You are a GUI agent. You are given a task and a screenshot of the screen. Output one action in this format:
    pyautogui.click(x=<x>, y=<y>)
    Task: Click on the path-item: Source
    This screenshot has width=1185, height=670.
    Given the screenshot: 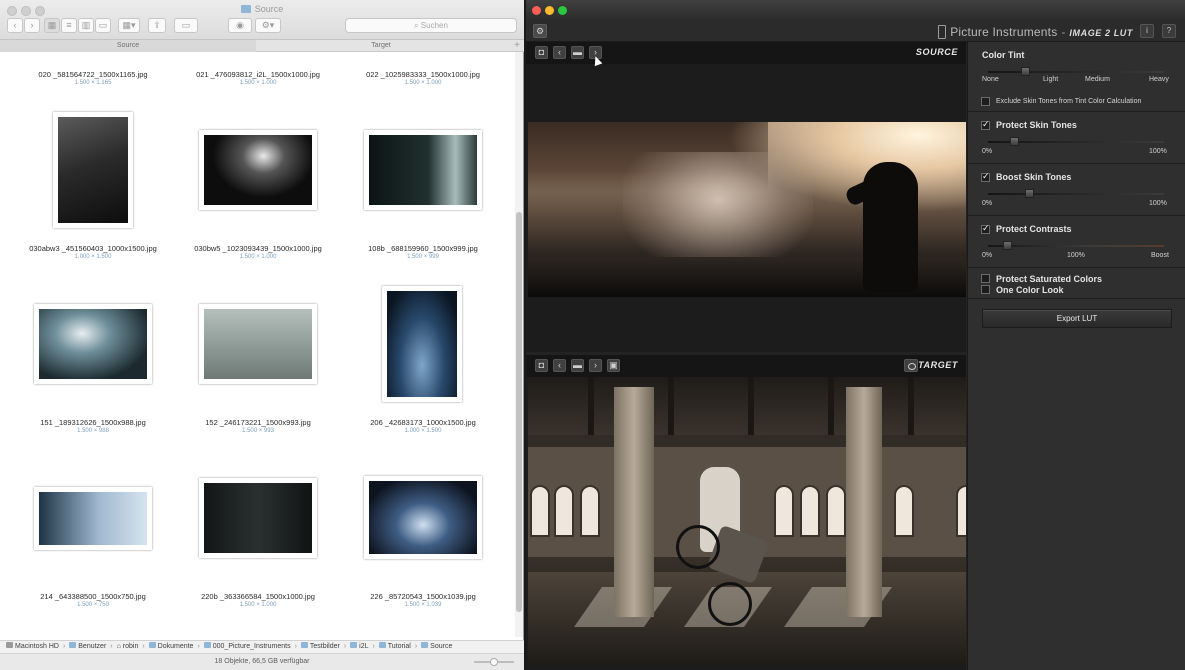 What is the action you would take?
    pyautogui.click(x=436, y=647)
    